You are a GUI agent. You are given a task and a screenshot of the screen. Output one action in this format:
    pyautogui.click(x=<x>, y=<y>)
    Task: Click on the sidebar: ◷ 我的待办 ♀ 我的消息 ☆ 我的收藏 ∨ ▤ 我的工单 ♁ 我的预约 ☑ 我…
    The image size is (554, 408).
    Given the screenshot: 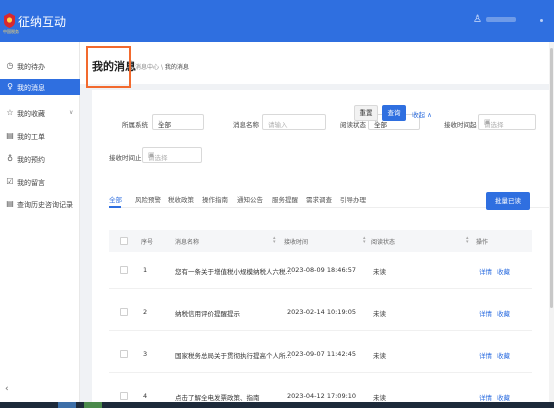 What is the action you would take?
    pyautogui.click(x=40, y=225)
    